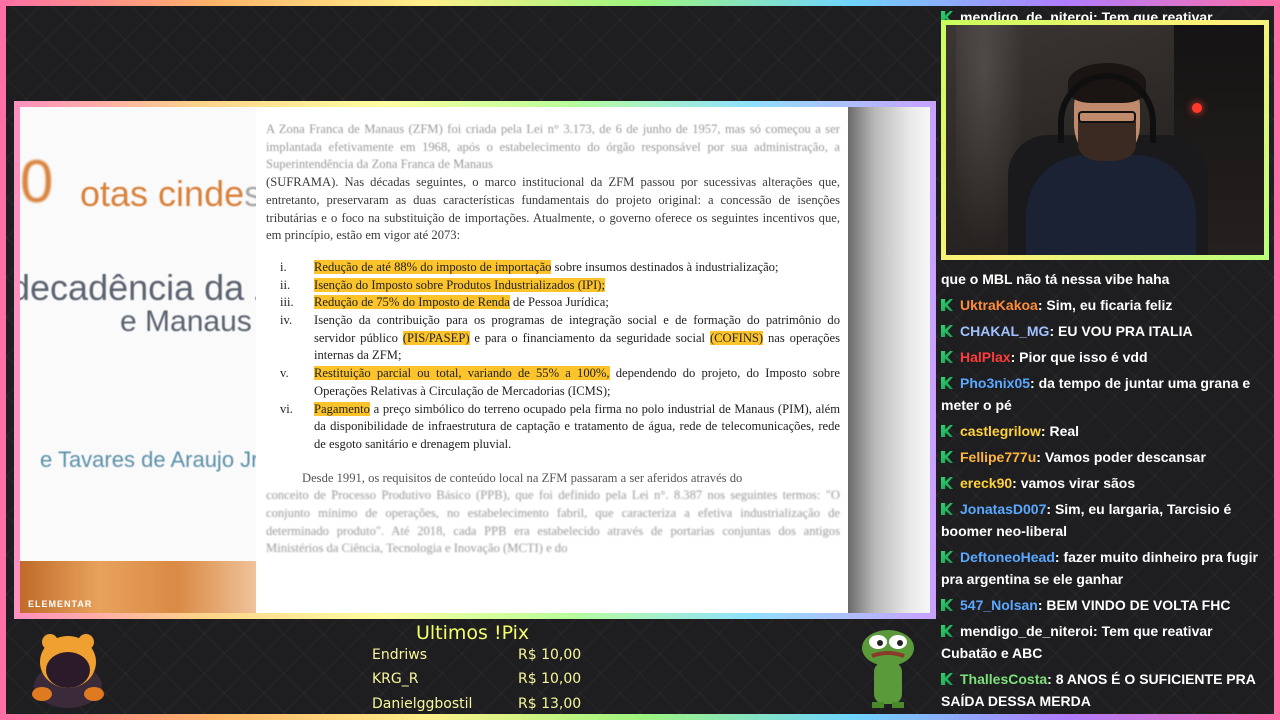  What do you see at coordinates (1102, 431) in the screenshot?
I see `chat-message: castlegrilow: Real` at bounding box center [1102, 431].